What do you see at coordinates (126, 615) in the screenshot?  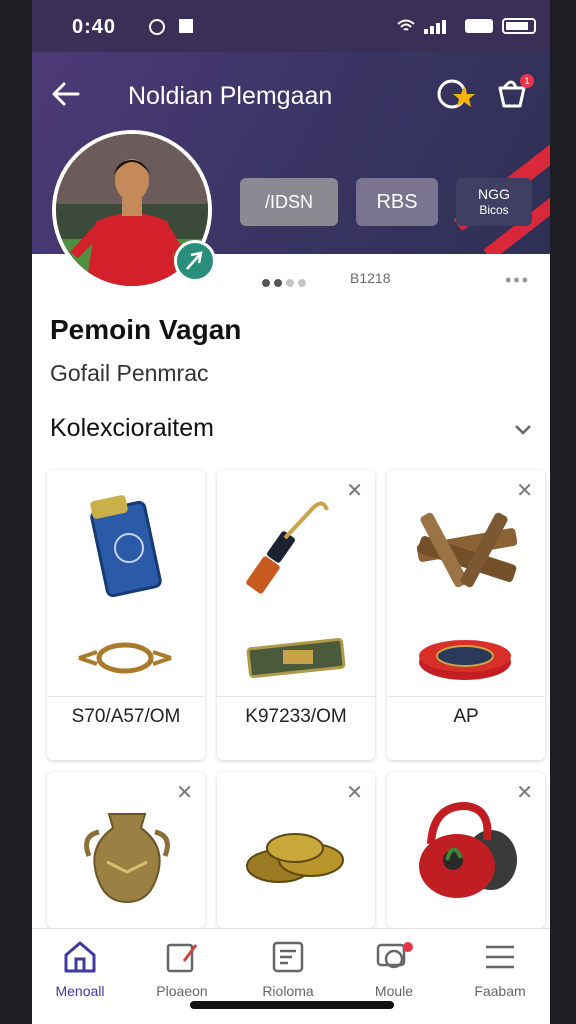 I see `collection-card: S70/A57/OM` at bounding box center [126, 615].